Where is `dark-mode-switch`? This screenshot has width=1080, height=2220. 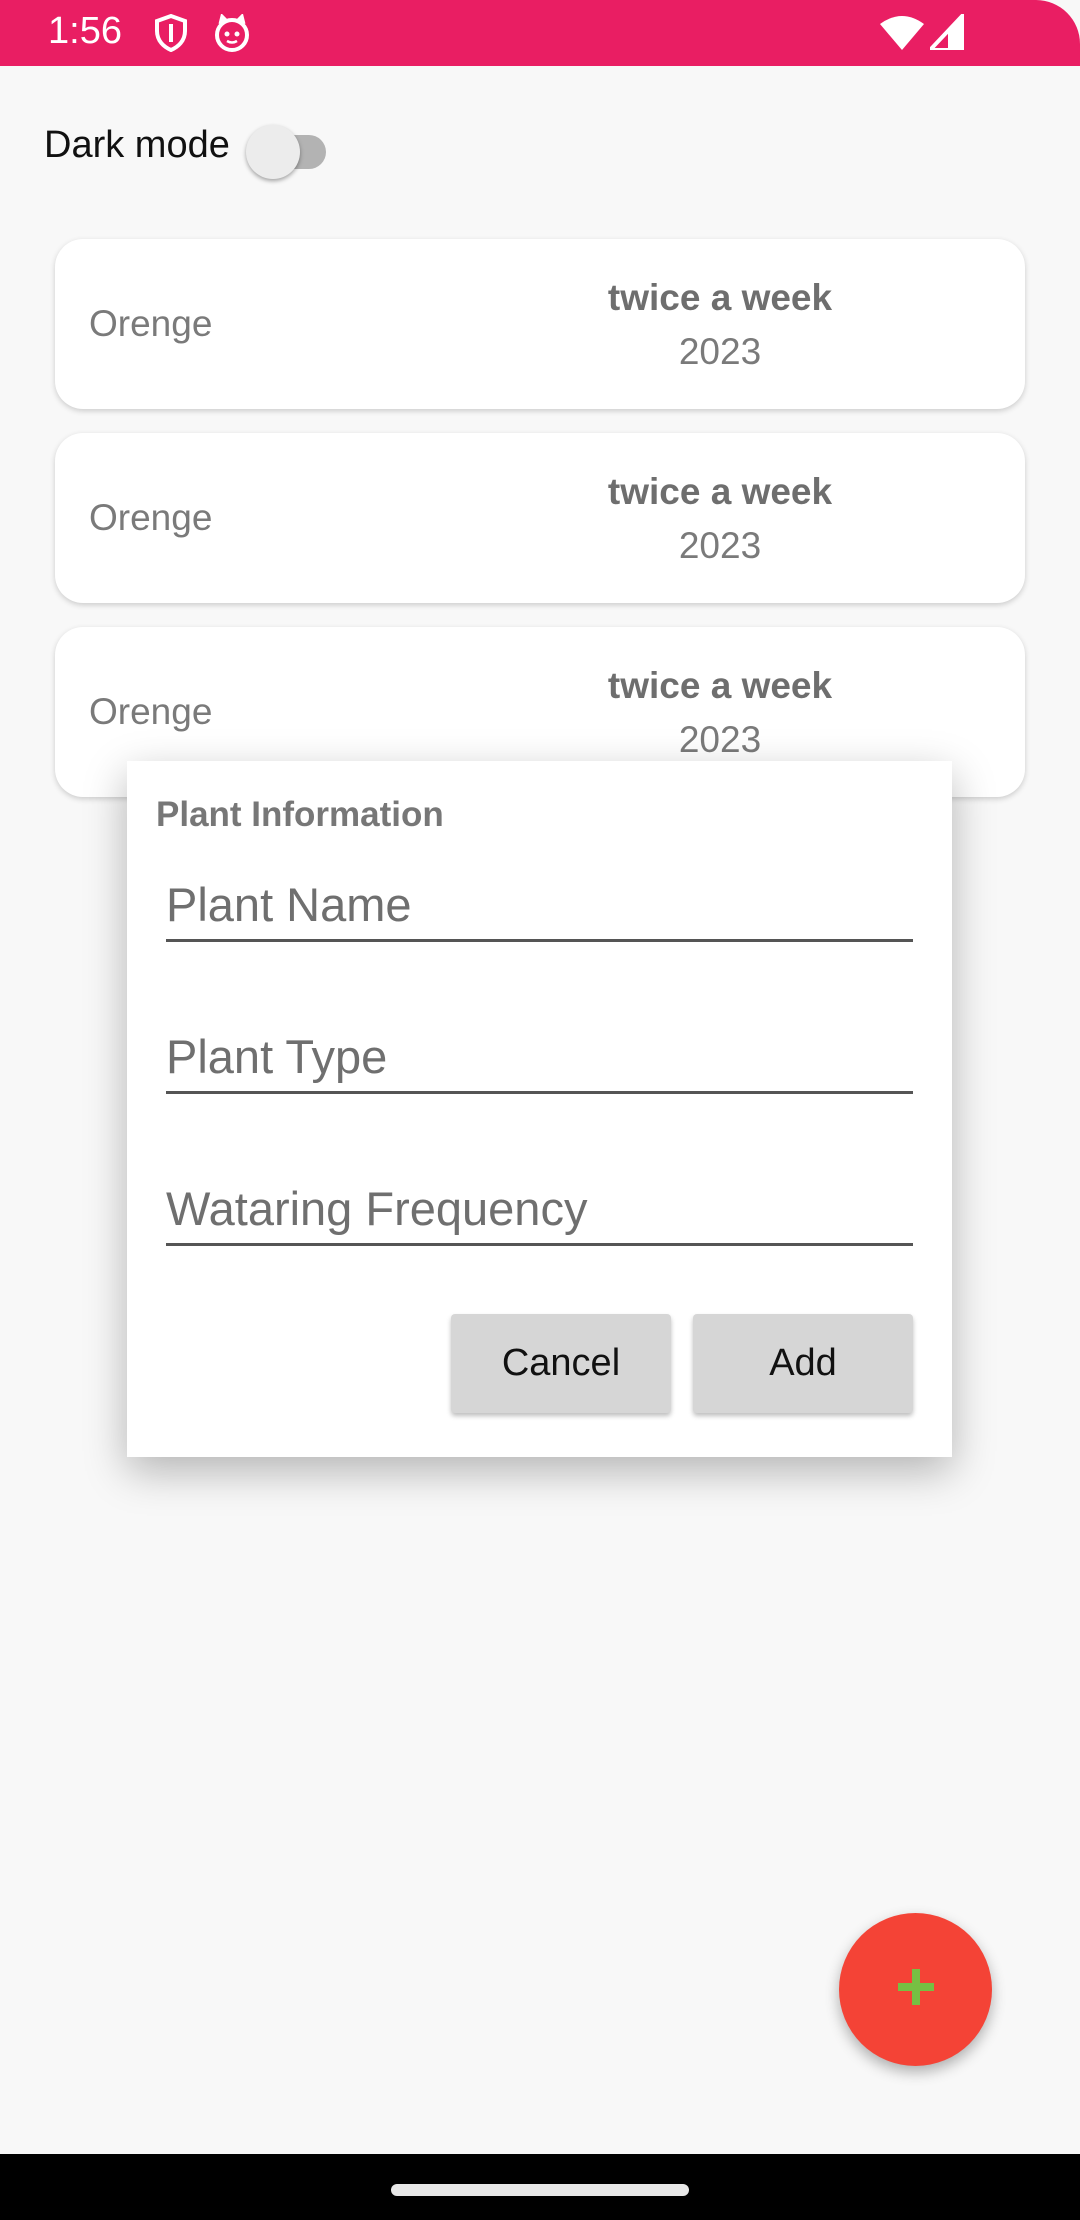 dark-mode-switch is located at coordinates (288, 150).